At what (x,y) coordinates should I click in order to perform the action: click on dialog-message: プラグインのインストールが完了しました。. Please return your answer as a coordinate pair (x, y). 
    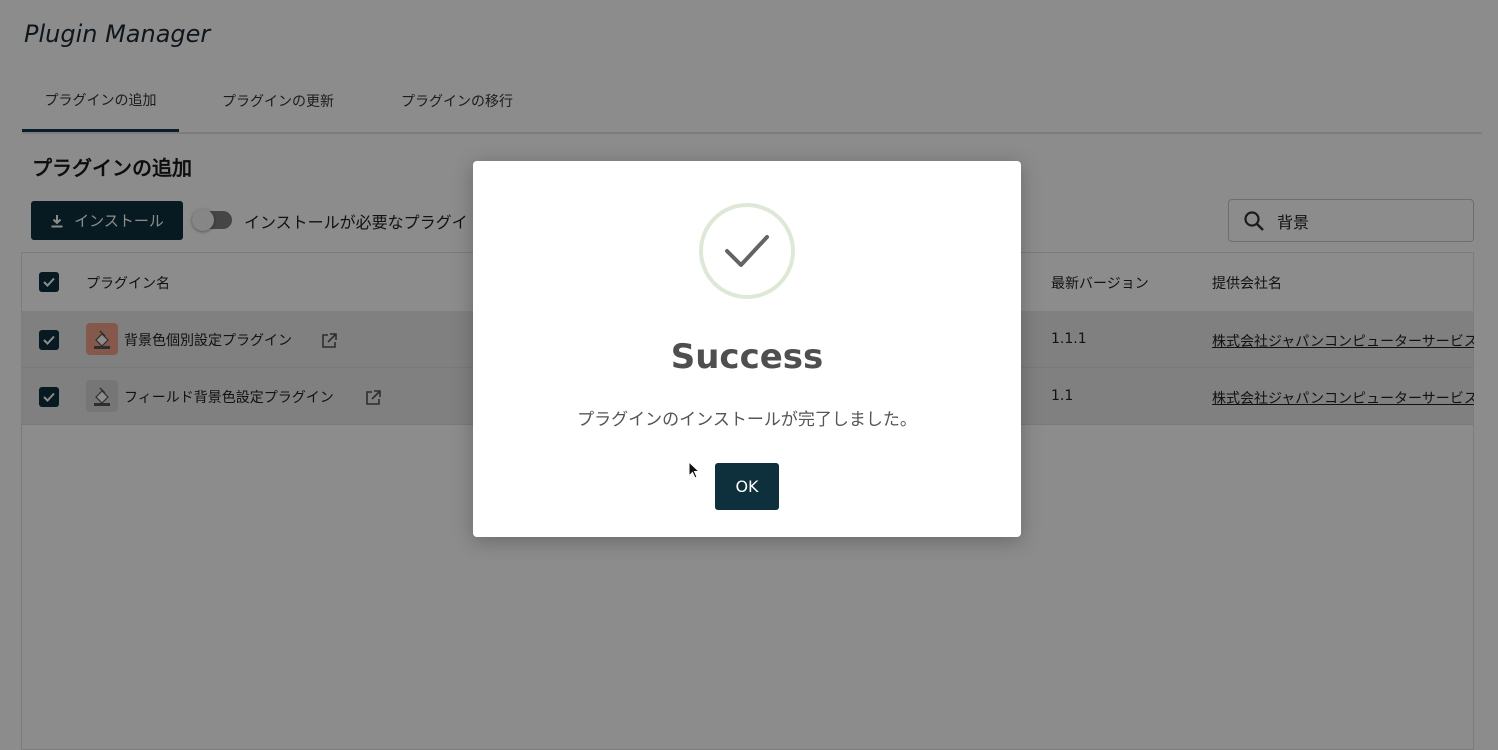
    Looking at the image, I should click on (747, 420).